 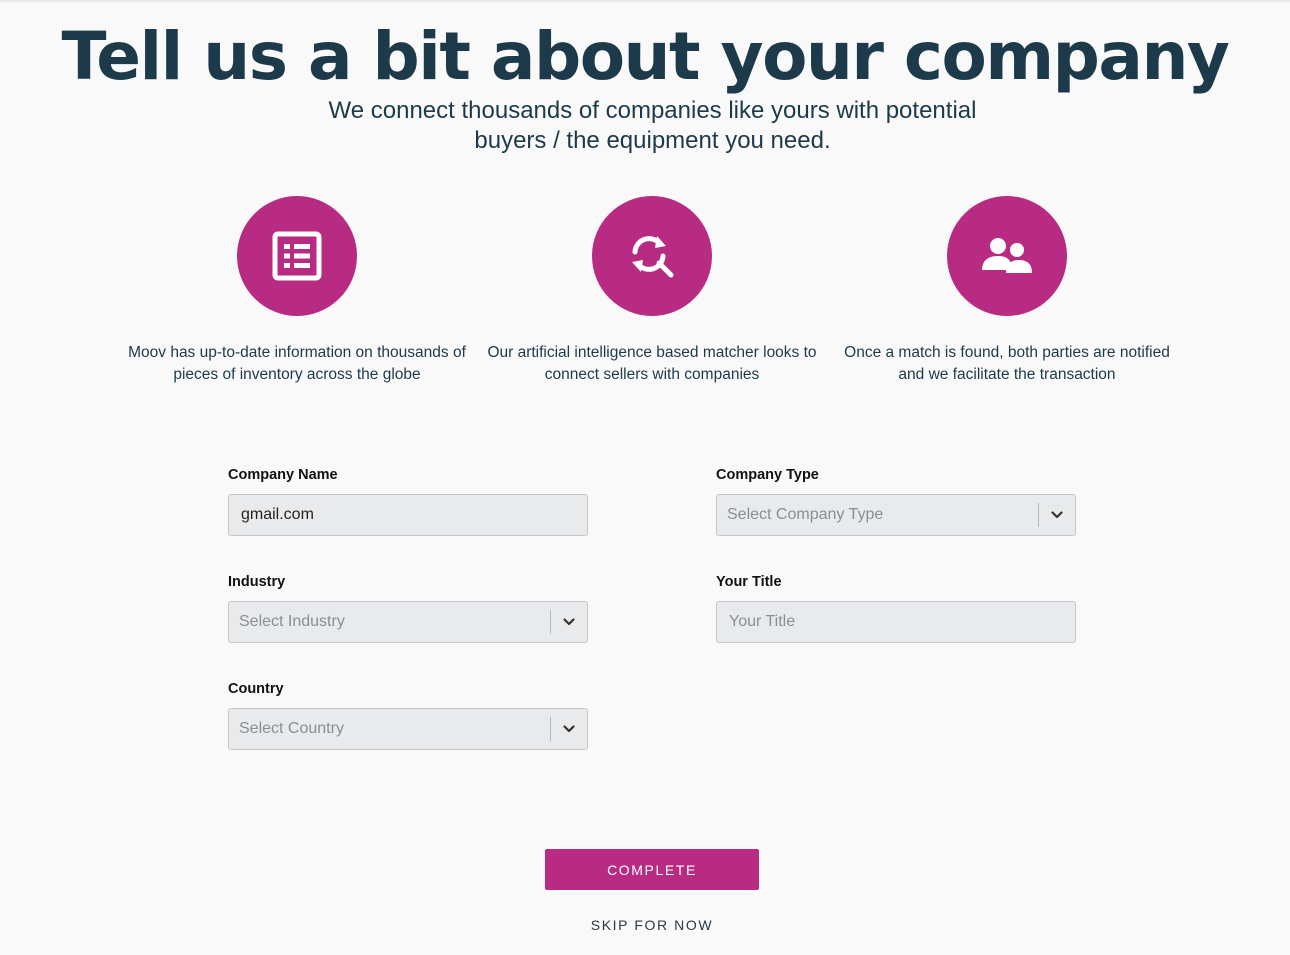 What do you see at coordinates (257, 582) in the screenshot?
I see `industry-label: Industry` at bounding box center [257, 582].